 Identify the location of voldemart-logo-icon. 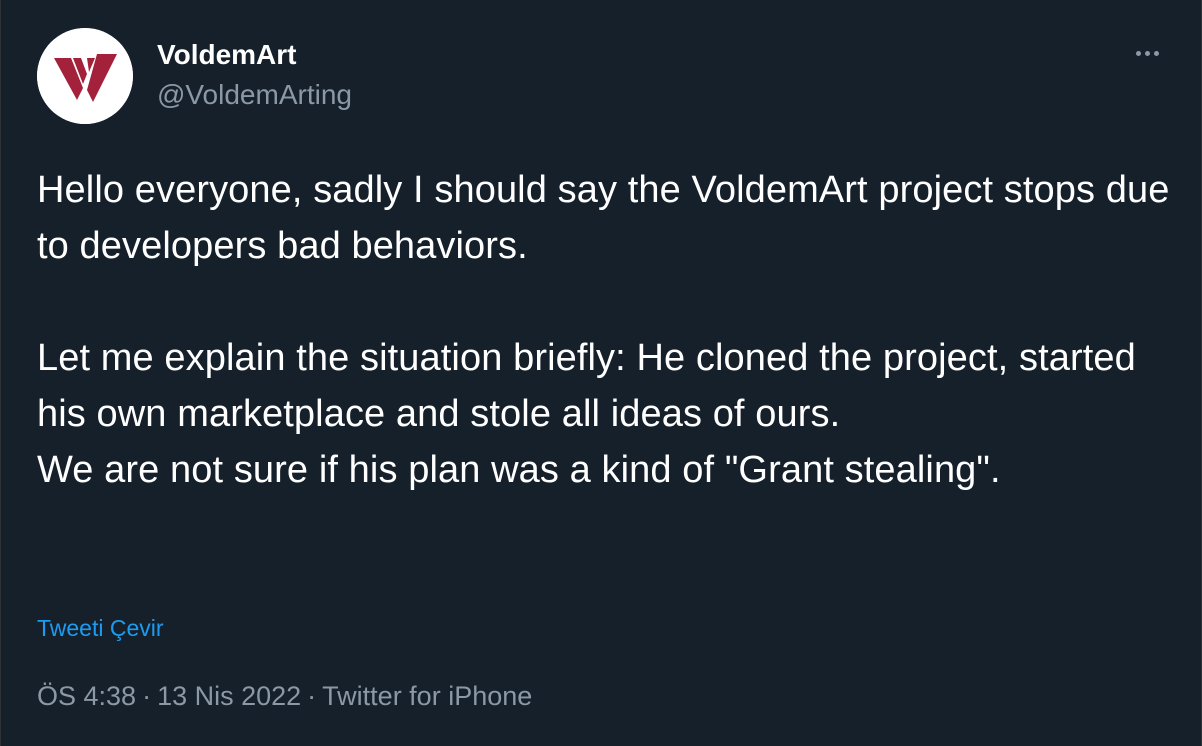
(85, 76).